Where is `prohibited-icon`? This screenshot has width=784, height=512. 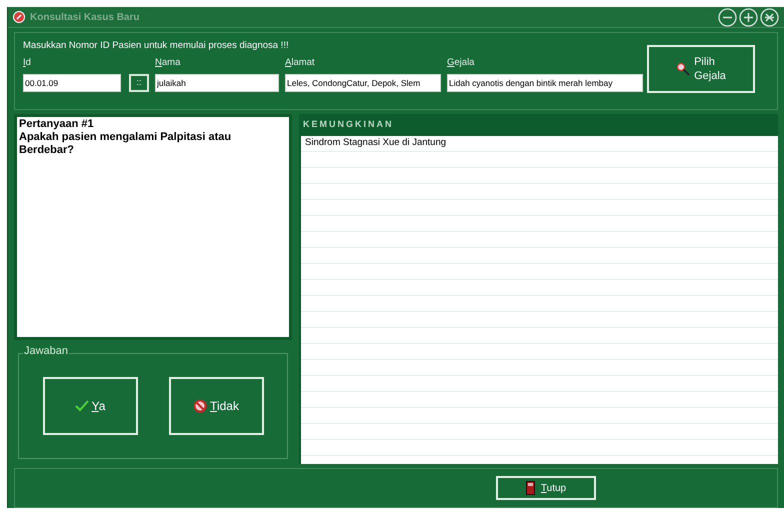 prohibited-icon is located at coordinates (200, 406).